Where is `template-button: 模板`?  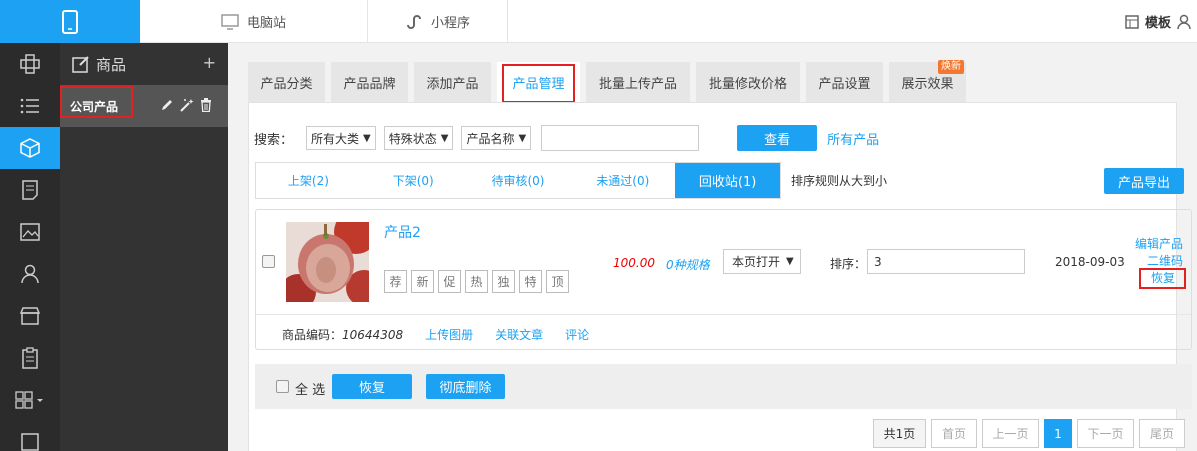
template-button: 模板 is located at coordinates (1158, 21).